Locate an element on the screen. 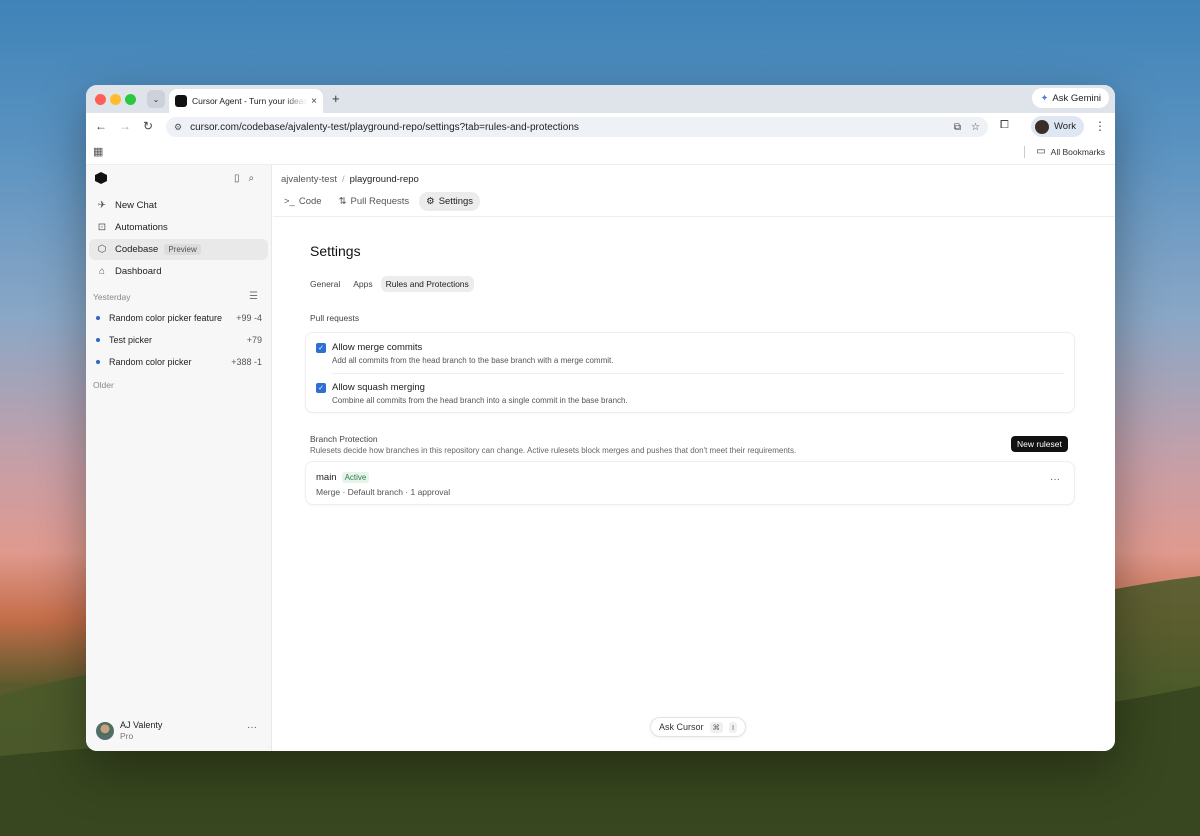 This screenshot has width=1200, height=836. breadcrumb-org: ajvalenty-test is located at coordinates (309, 179).